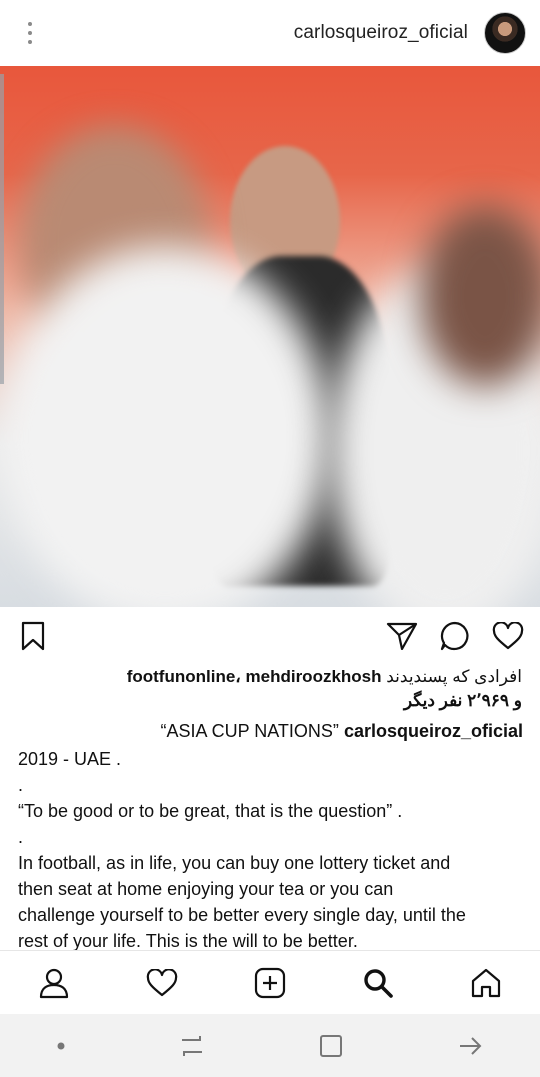 The width and height of the screenshot is (540, 1077). I want to click on post-actions, so click(270, 636).